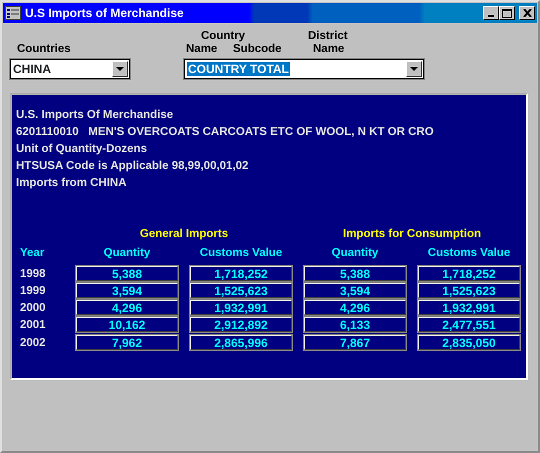 This screenshot has width=540, height=453. I want to click on report-line: Imports from CHINA, so click(72, 183).